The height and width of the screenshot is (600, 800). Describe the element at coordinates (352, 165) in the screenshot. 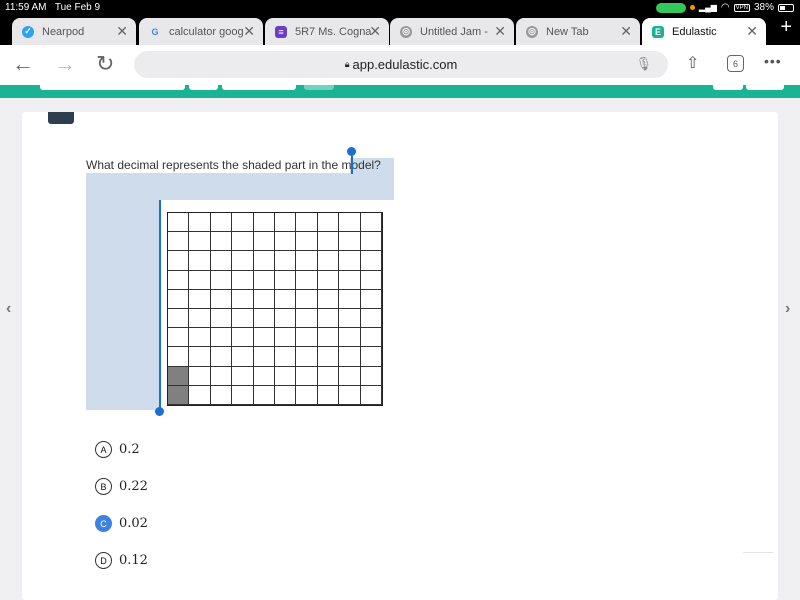

I see `selection-start-caret` at that location.